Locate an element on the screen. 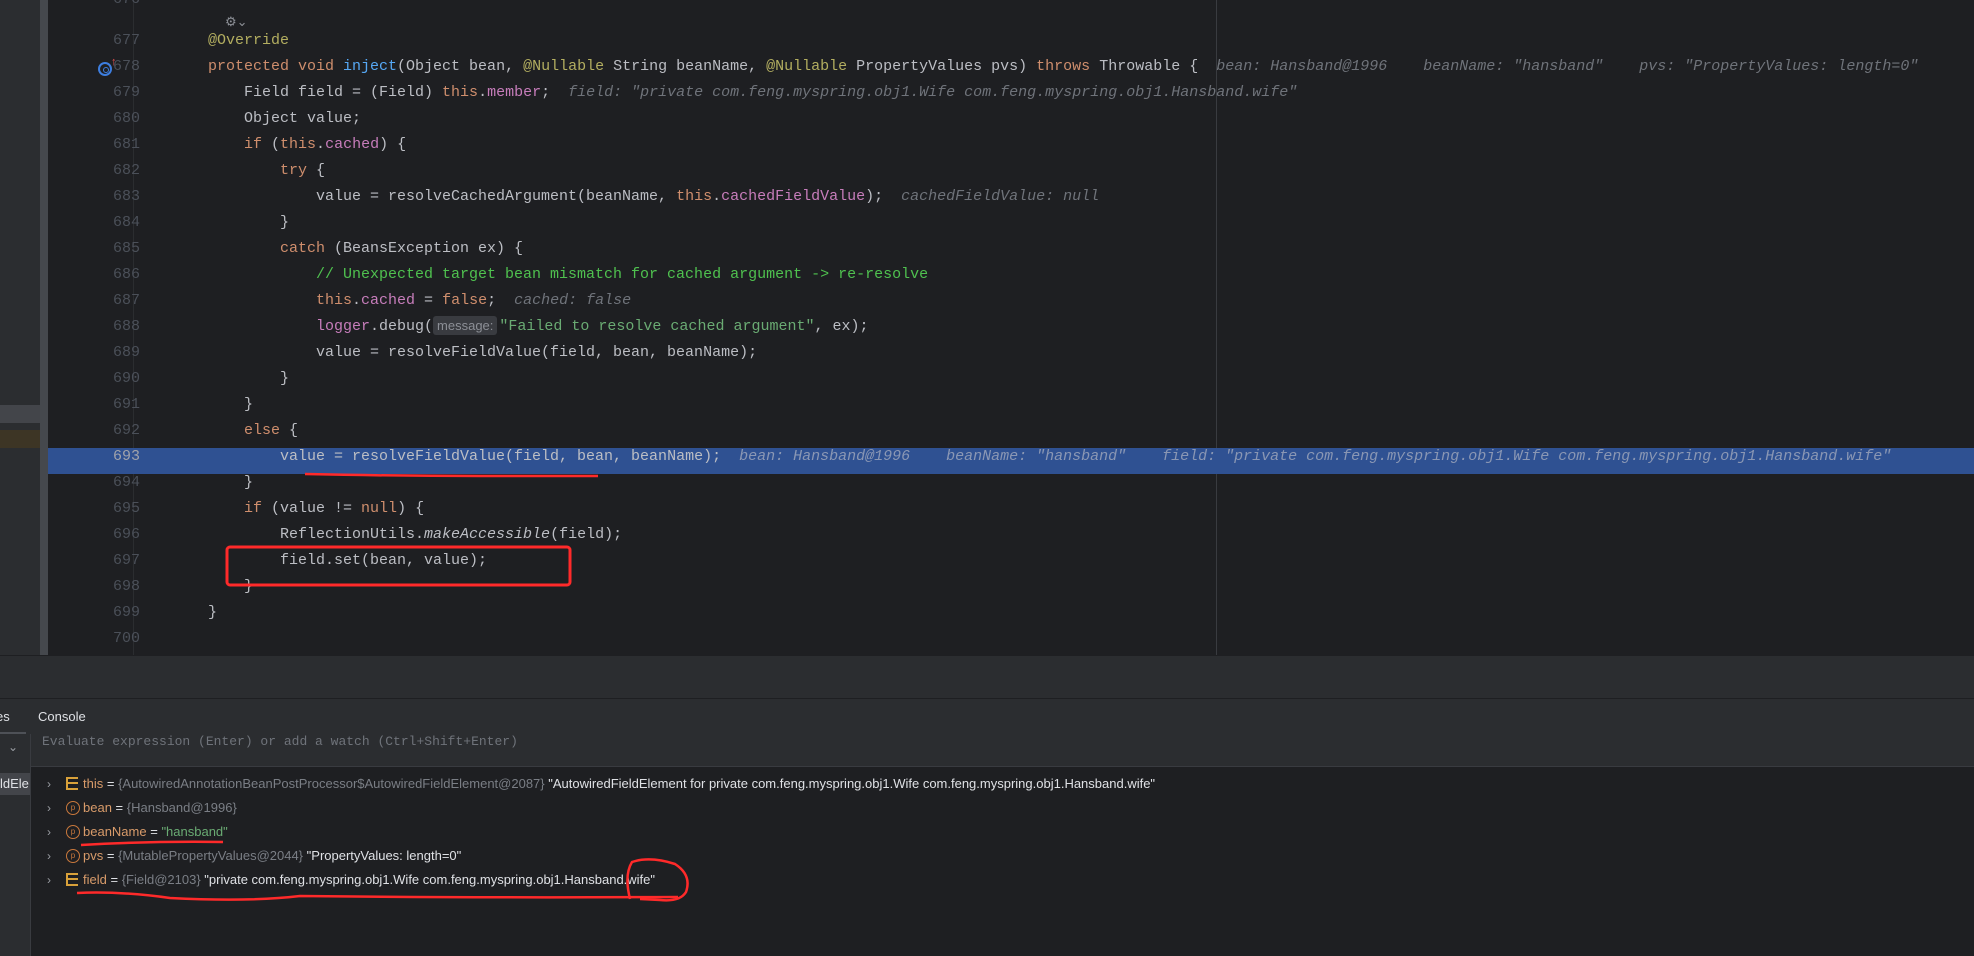 This screenshot has height=956, width=1974. code-line: 676 is located at coordinates (1011, 8).